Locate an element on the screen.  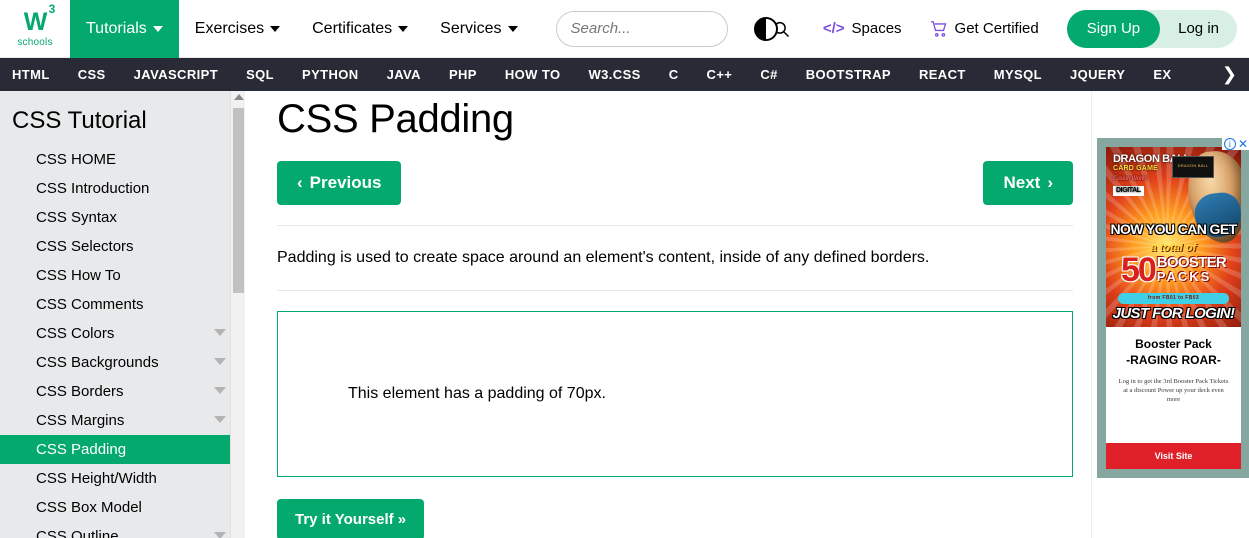
topic-php: PHP is located at coordinates (463, 74).